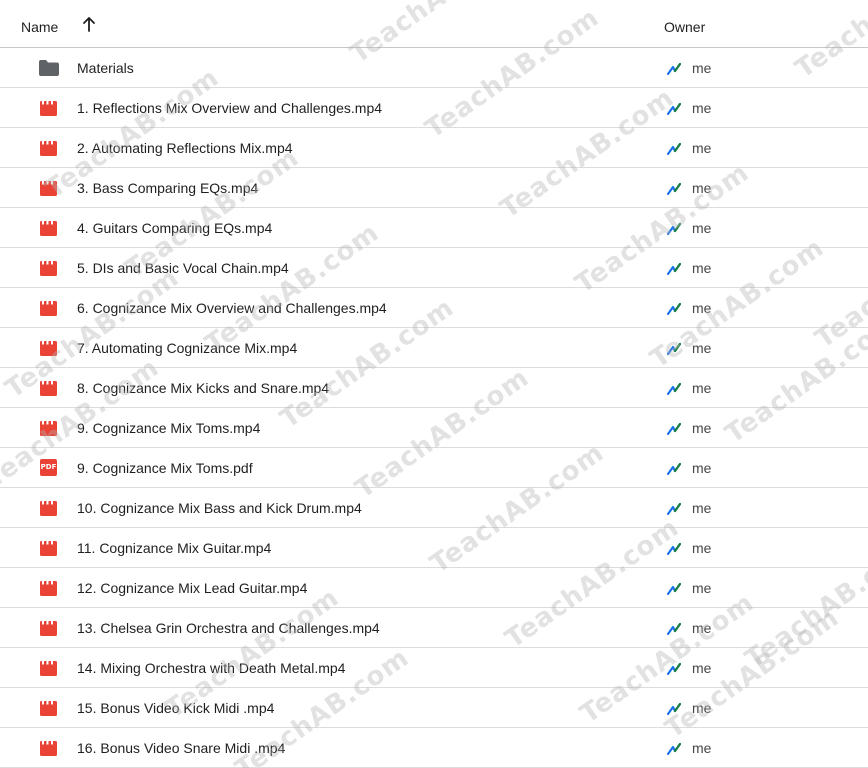 Image resolution: width=868 pixels, height=768 pixels. I want to click on folder-icon, so click(49, 68).